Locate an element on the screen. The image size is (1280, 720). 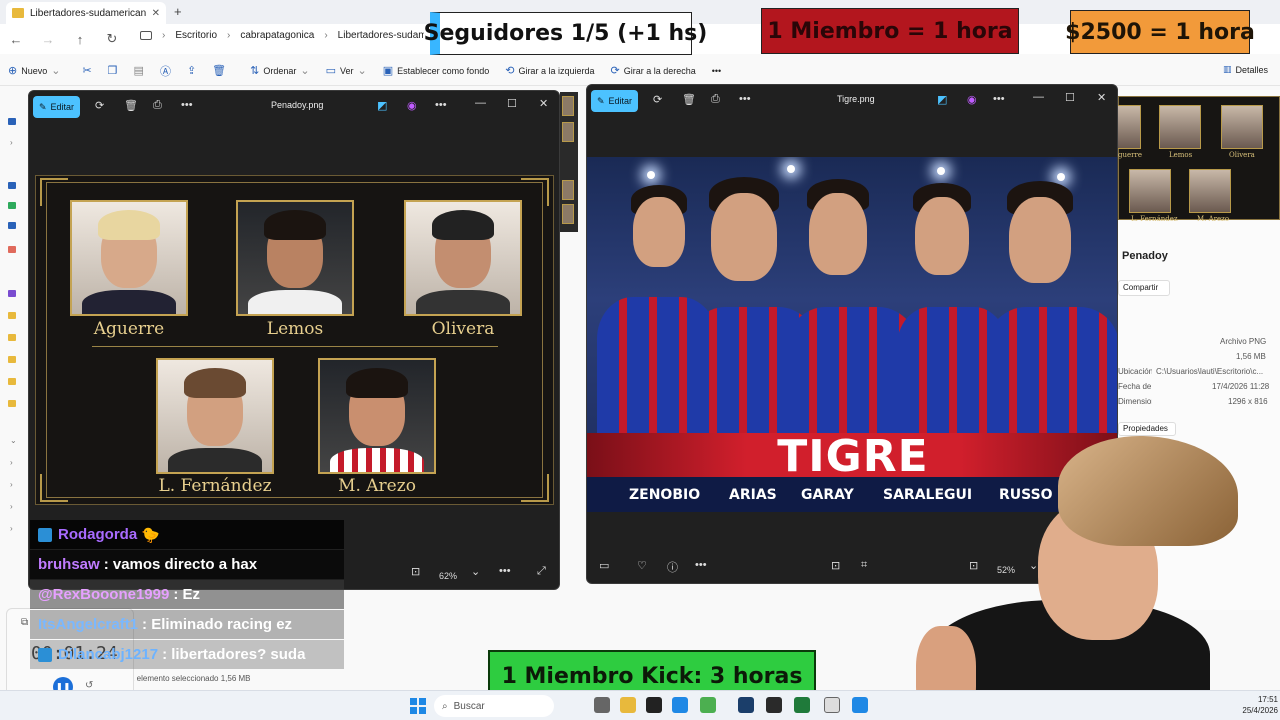
explorer-tab: Libertadores-sudamericana JUEGO ✕ is located at coordinates (86, 13).